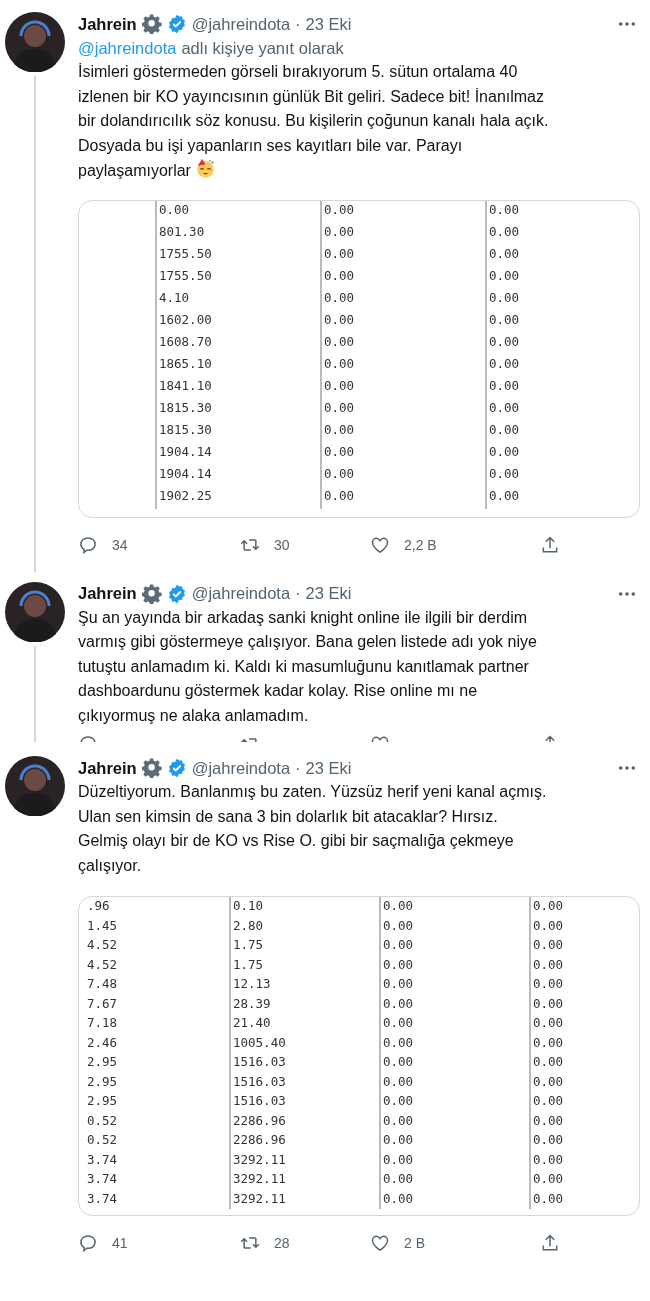 Image resolution: width=650 pixels, height=1301 pixels. What do you see at coordinates (304, 1043) in the screenshot?
I see `table-cell: 1005.40` at bounding box center [304, 1043].